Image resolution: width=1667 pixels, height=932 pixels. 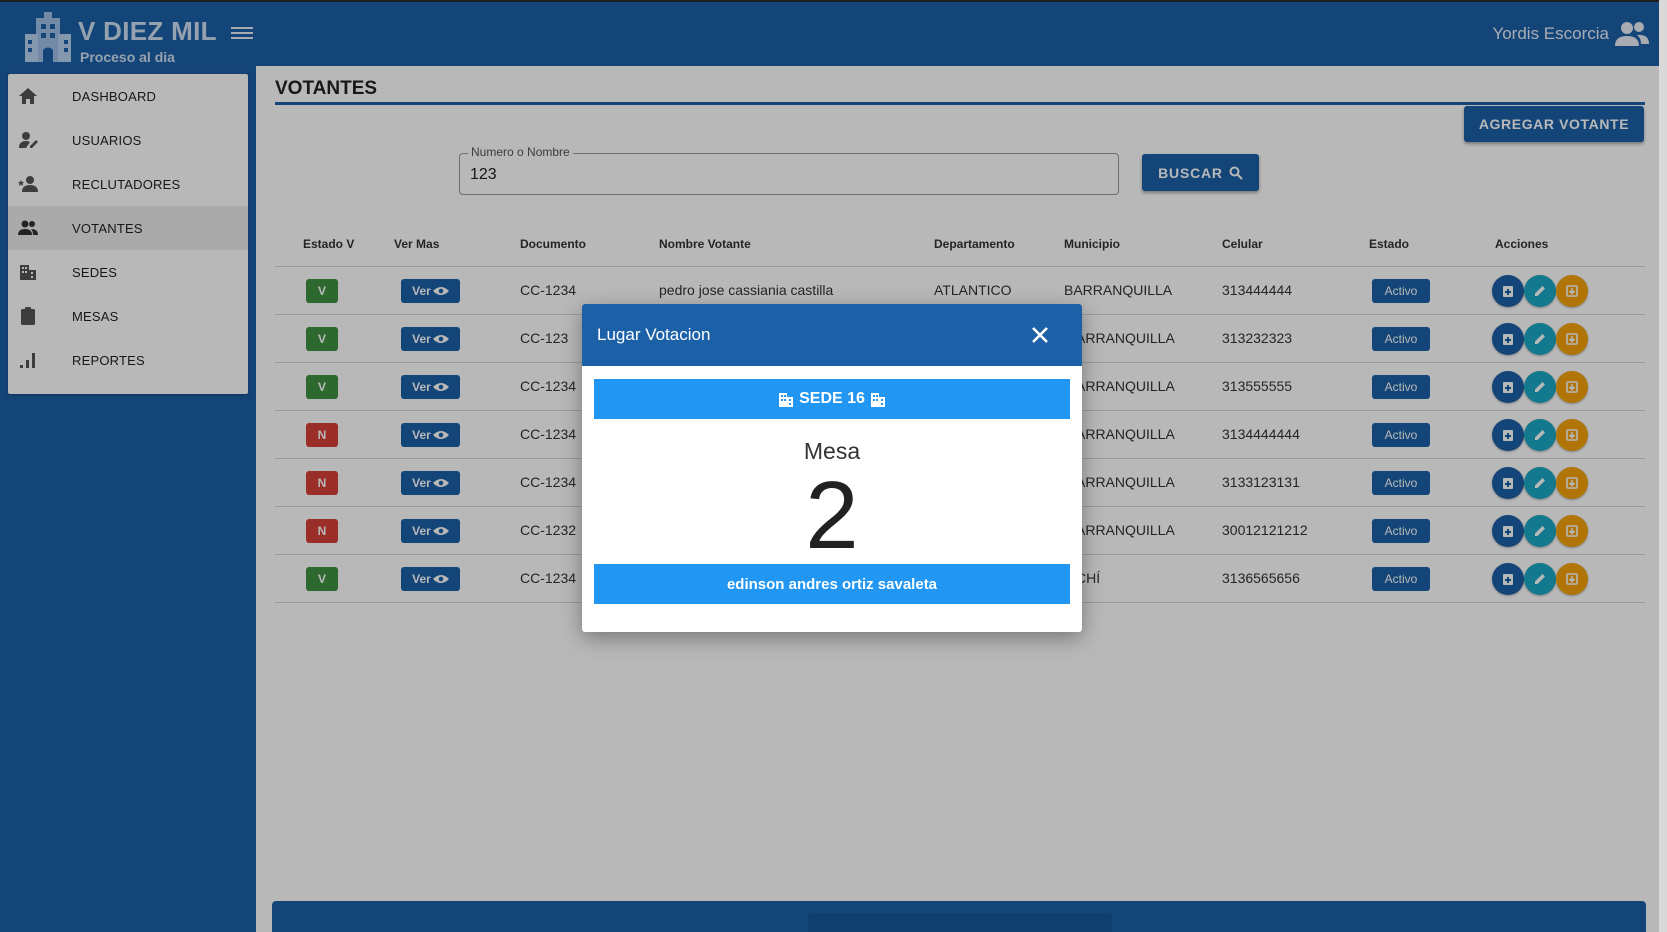 What do you see at coordinates (832, 584) in the screenshot?
I see `person-name-bar: edinson andres ortiz savaleta` at bounding box center [832, 584].